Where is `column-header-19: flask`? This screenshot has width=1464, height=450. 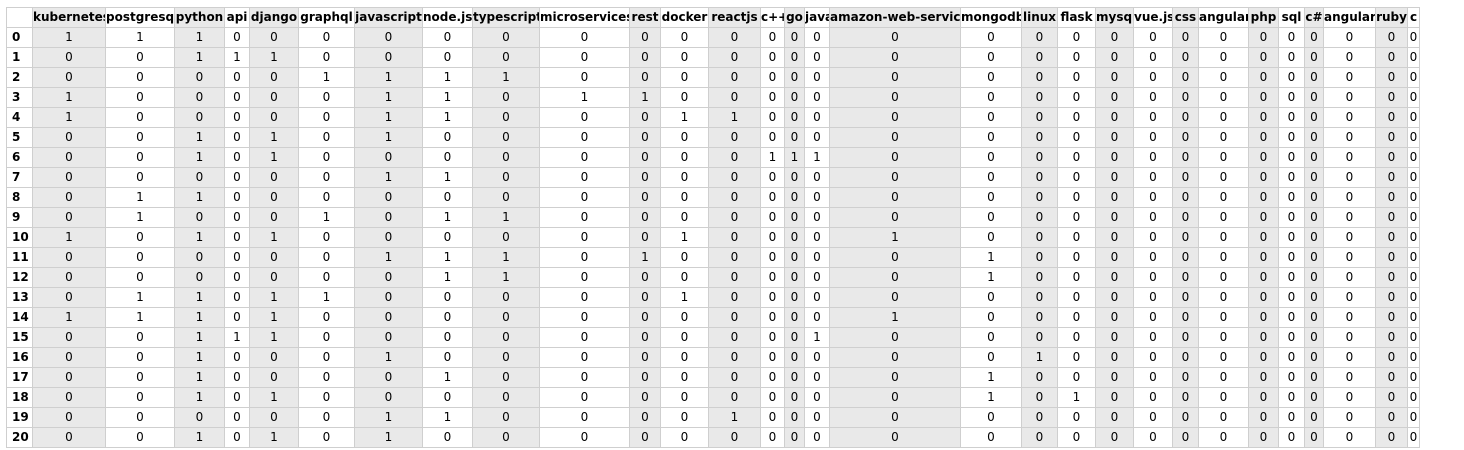
column-header-19: flask is located at coordinates (1076, 17).